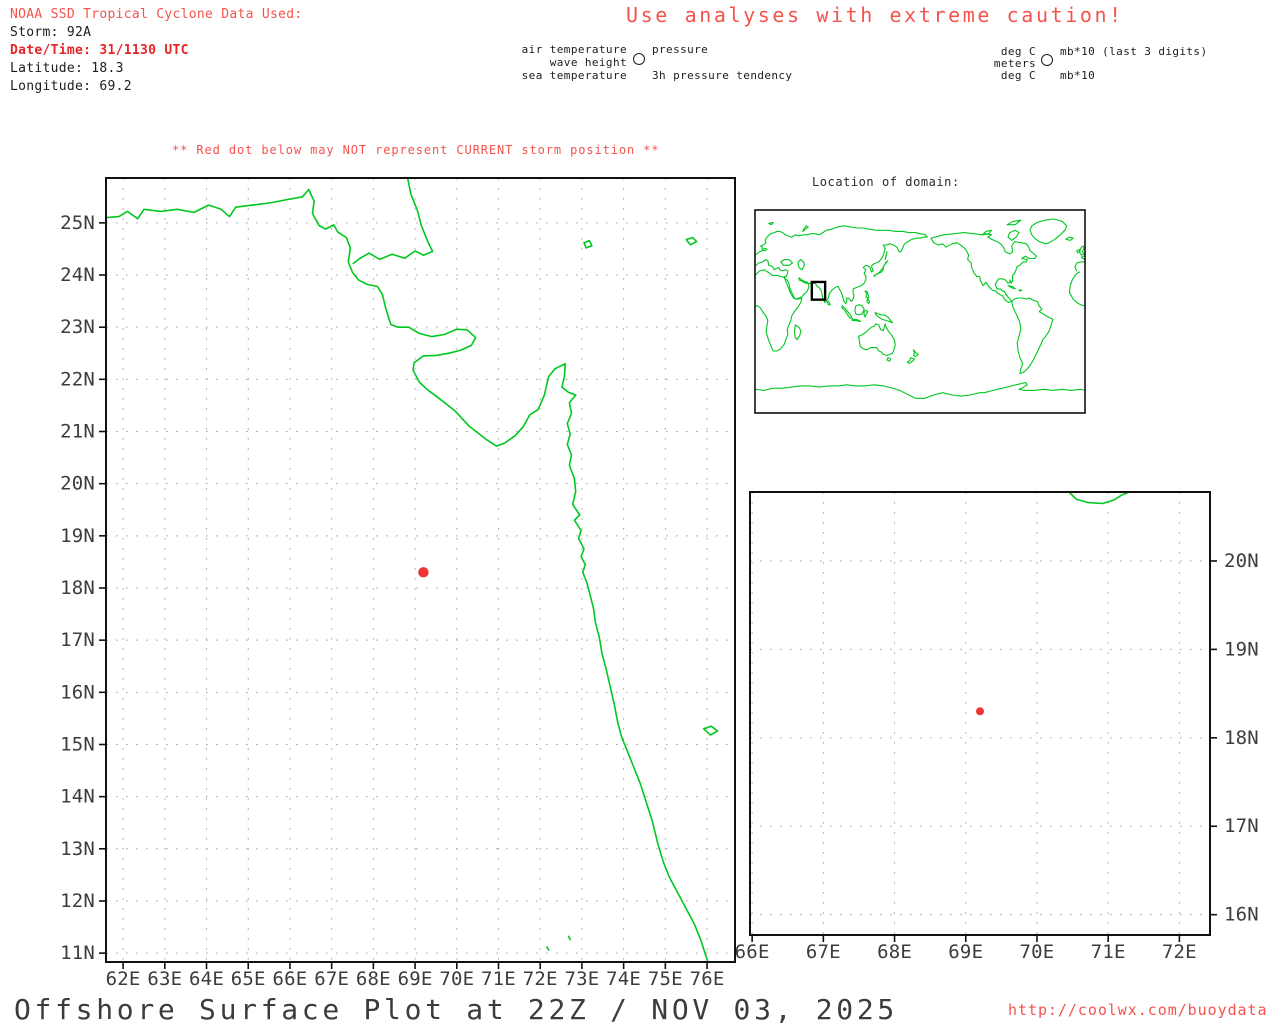  Describe the element at coordinates (77, 432) in the screenshot. I see `y-tick-label: 21N` at that location.